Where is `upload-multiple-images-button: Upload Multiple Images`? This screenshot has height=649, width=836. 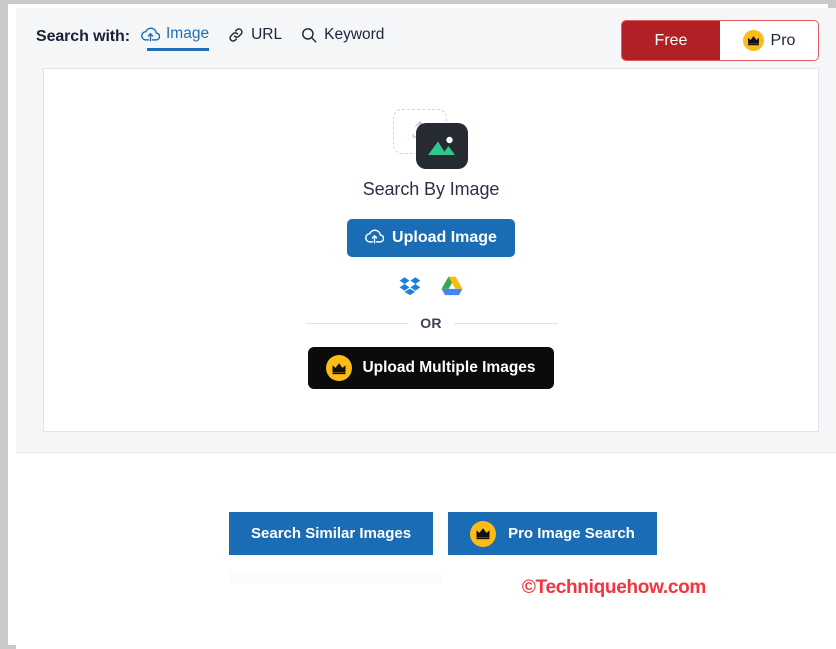 upload-multiple-images-button: Upload Multiple Images is located at coordinates (431, 368).